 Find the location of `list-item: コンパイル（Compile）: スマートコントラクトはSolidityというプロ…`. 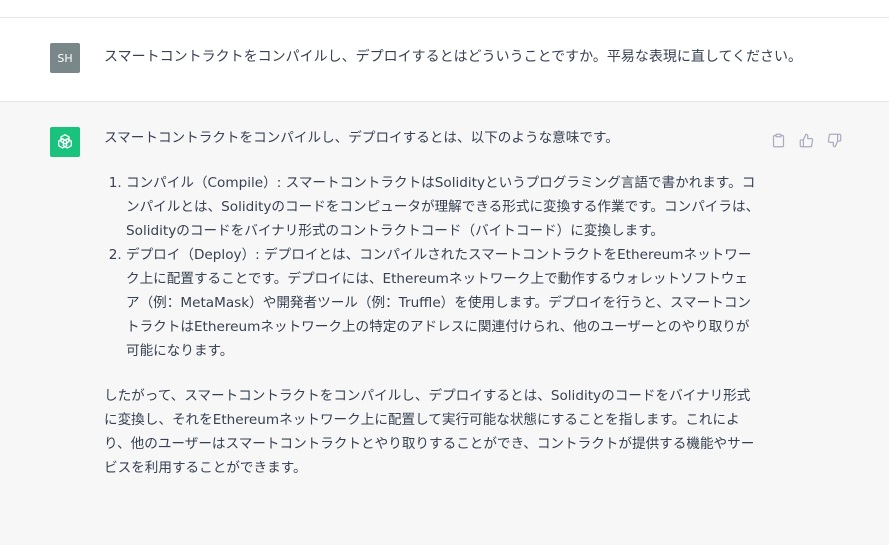

list-item: コンパイル（Compile）: スマートコントラクトはSolidityというプロ… is located at coordinates (443, 207).